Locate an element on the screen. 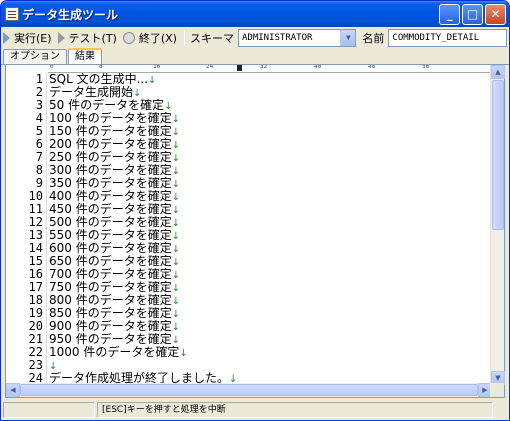 This screenshot has height=421, width=510. result-line-text: 350 件のデータを確定 is located at coordinates (110, 183).